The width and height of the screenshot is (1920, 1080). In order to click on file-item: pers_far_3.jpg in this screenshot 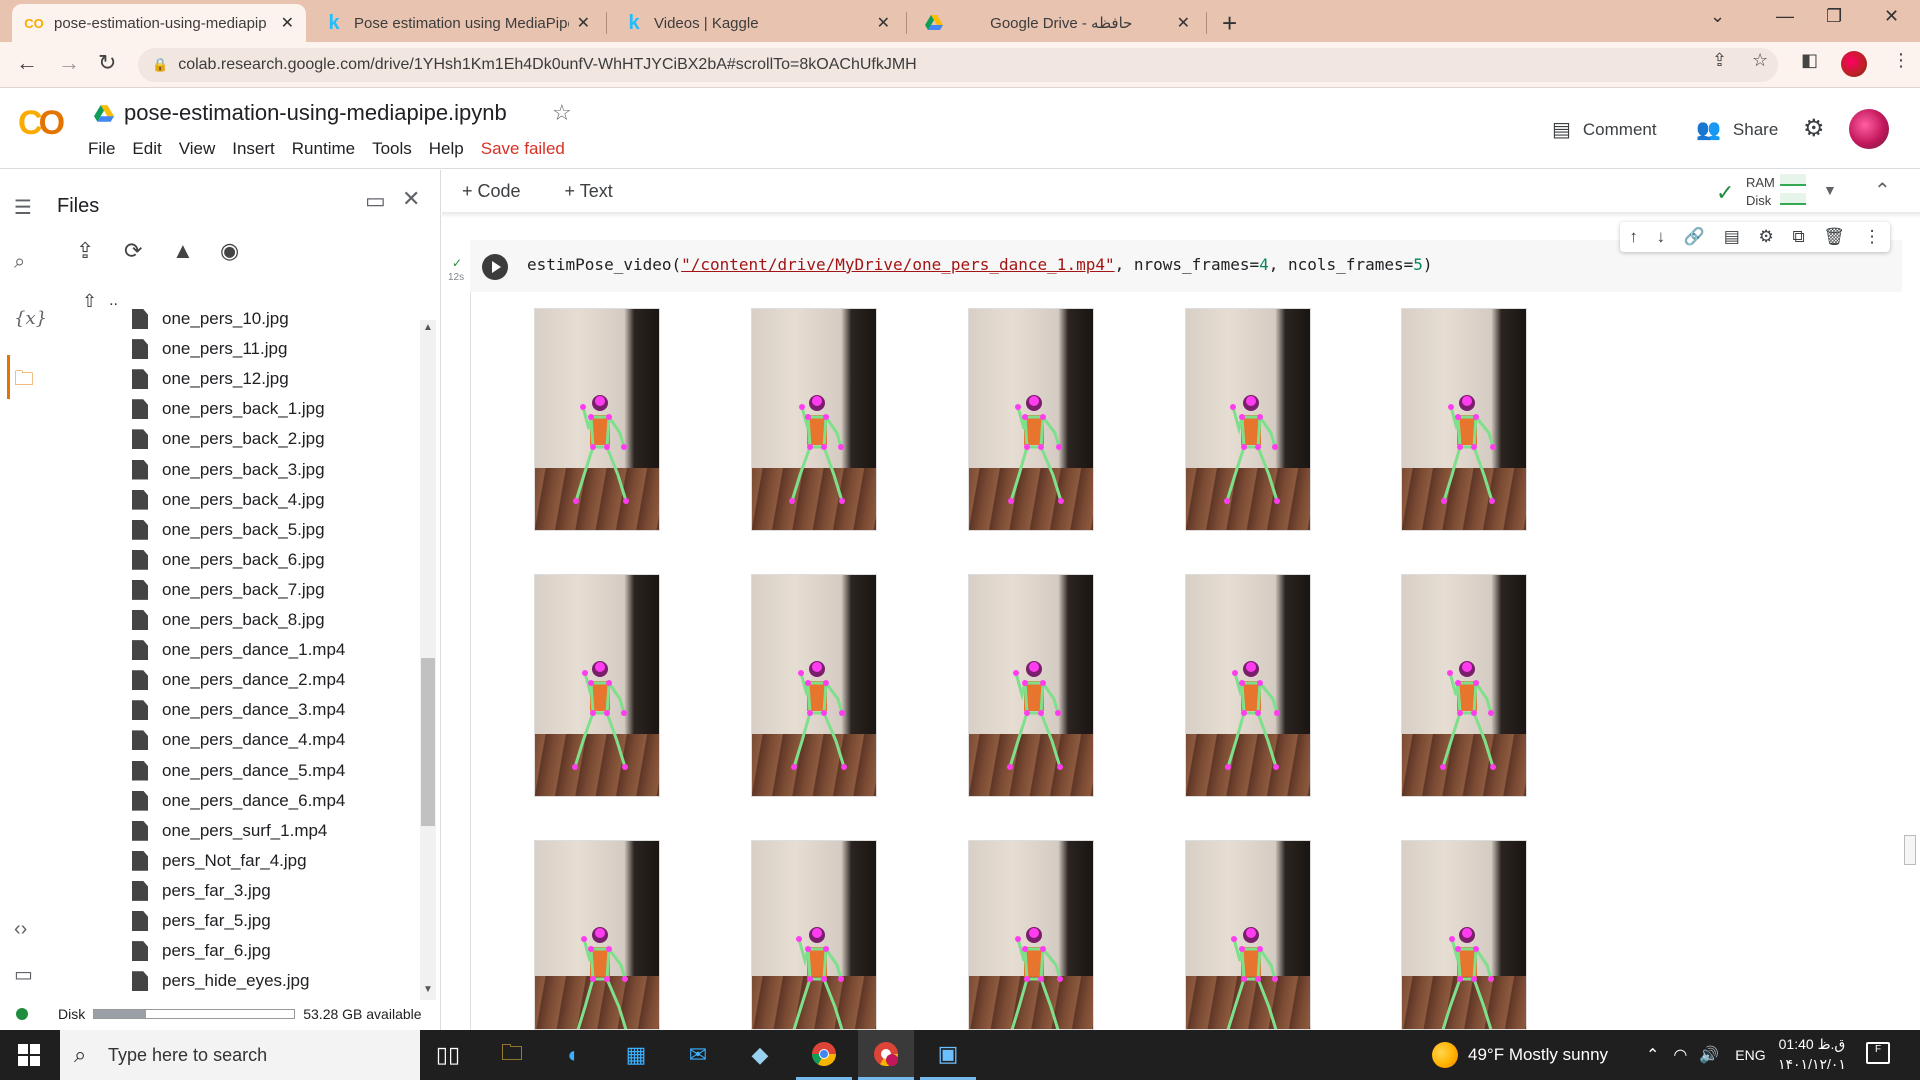, I will do `click(201, 891)`.